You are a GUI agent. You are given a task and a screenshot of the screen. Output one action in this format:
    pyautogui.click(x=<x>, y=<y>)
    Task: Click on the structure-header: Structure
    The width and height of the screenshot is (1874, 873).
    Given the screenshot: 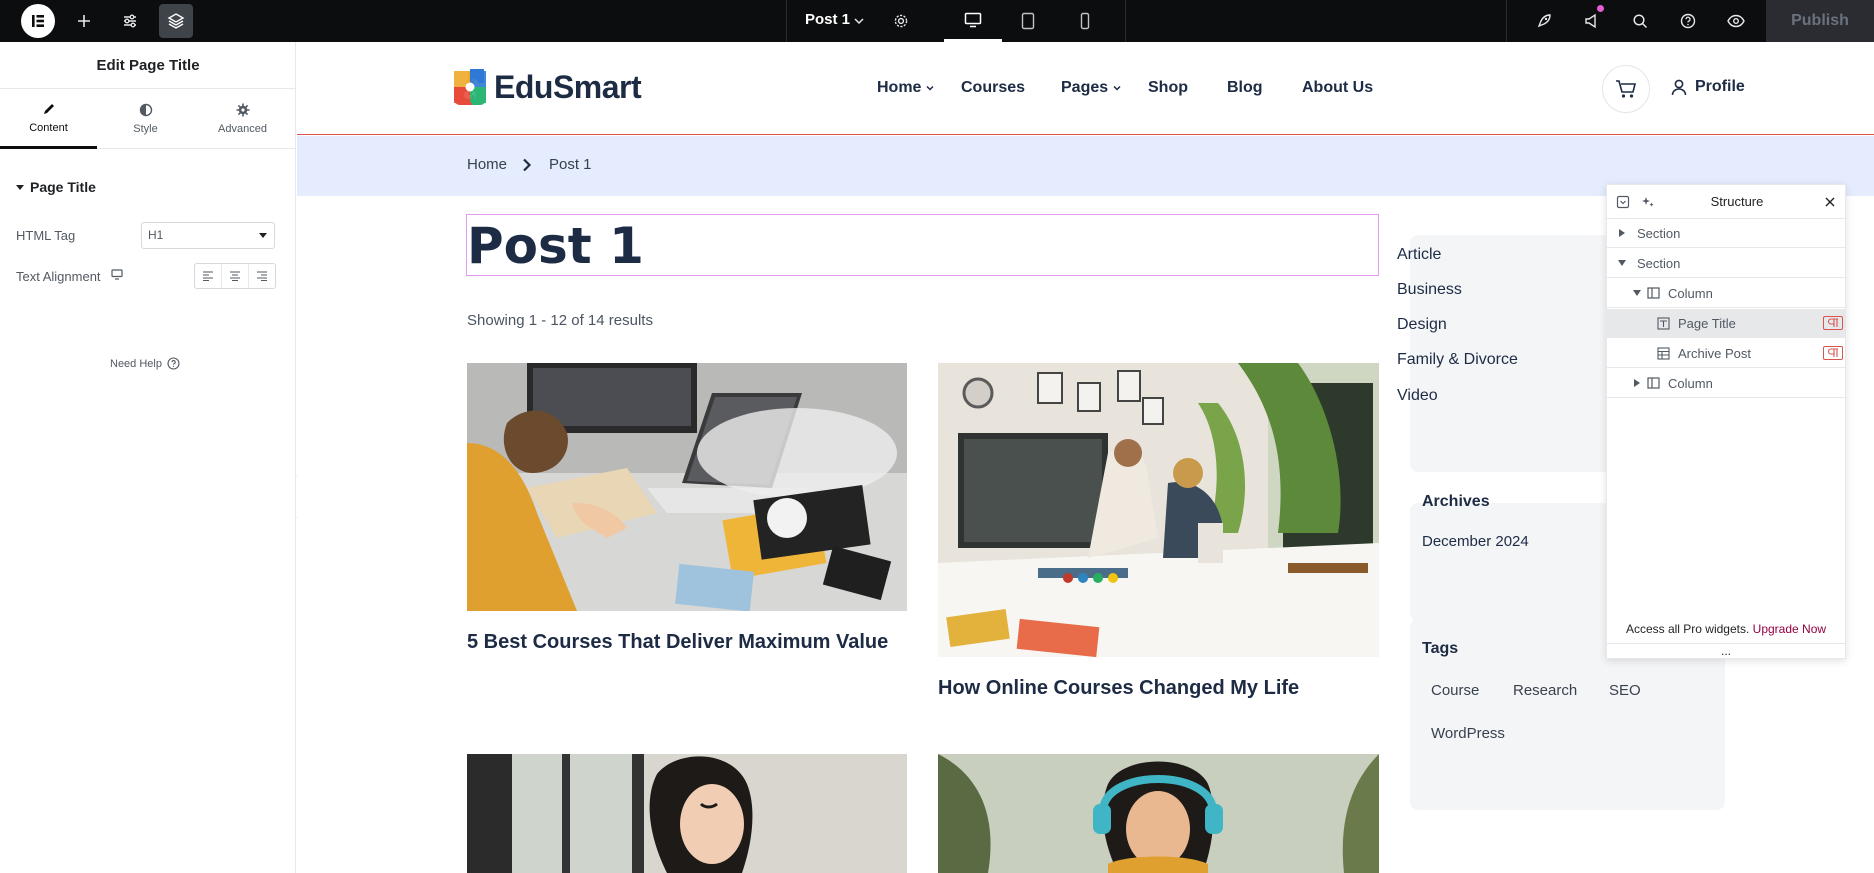 What is the action you would take?
    pyautogui.click(x=1726, y=202)
    